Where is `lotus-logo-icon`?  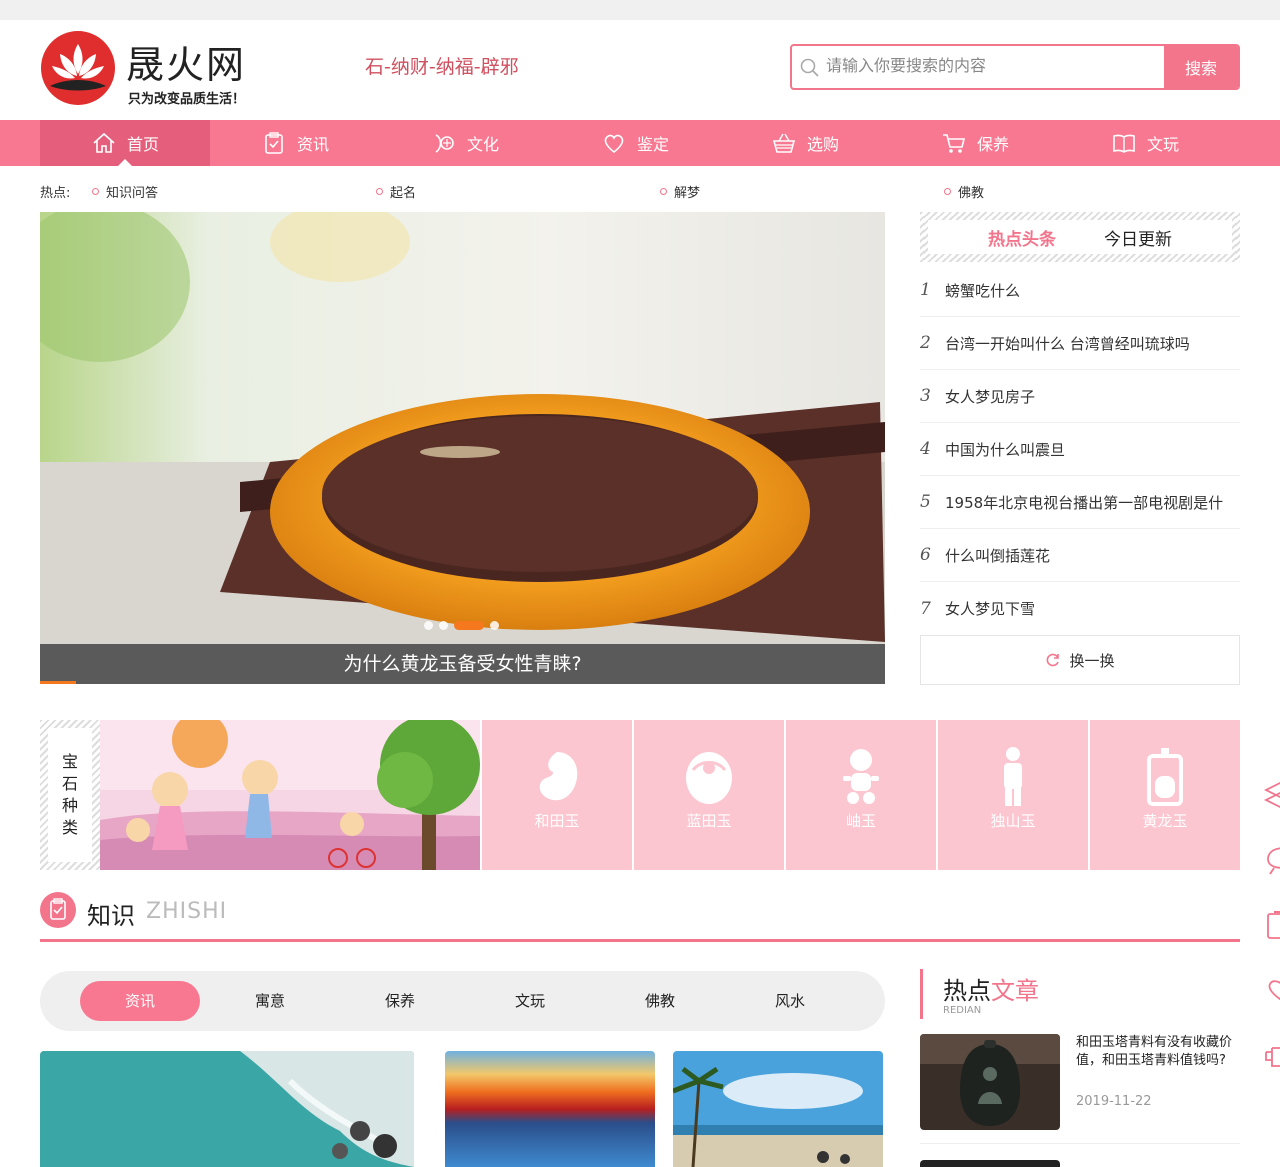 lotus-logo-icon is located at coordinates (78, 68).